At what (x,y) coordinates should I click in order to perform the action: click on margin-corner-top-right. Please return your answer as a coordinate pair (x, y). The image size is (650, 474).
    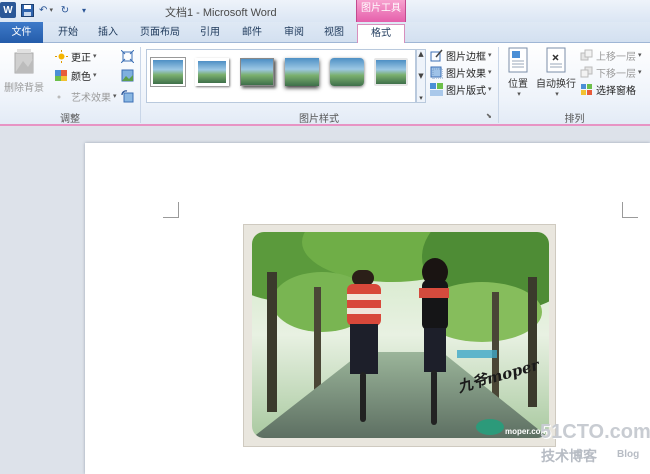
    Looking at the image, I should click on (630, 210).